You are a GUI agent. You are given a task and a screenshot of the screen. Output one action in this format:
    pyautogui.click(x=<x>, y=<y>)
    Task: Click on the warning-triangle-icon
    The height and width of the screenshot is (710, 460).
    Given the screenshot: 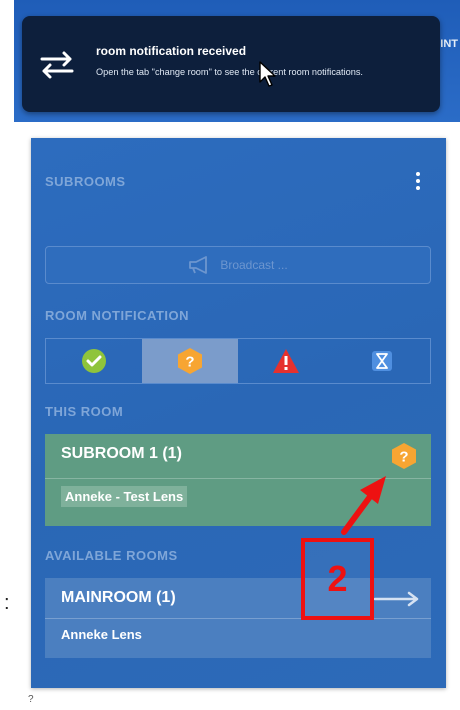 What is the action you would take?
    pyautogui.click(x=286, y=361)
    